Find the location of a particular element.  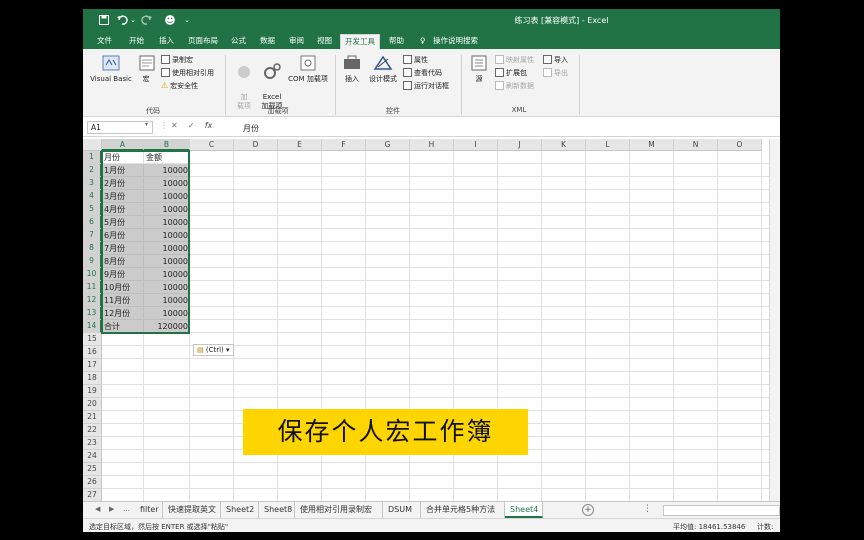

com-addins-button: COM 加载项 is located at coordinates (308, 68).